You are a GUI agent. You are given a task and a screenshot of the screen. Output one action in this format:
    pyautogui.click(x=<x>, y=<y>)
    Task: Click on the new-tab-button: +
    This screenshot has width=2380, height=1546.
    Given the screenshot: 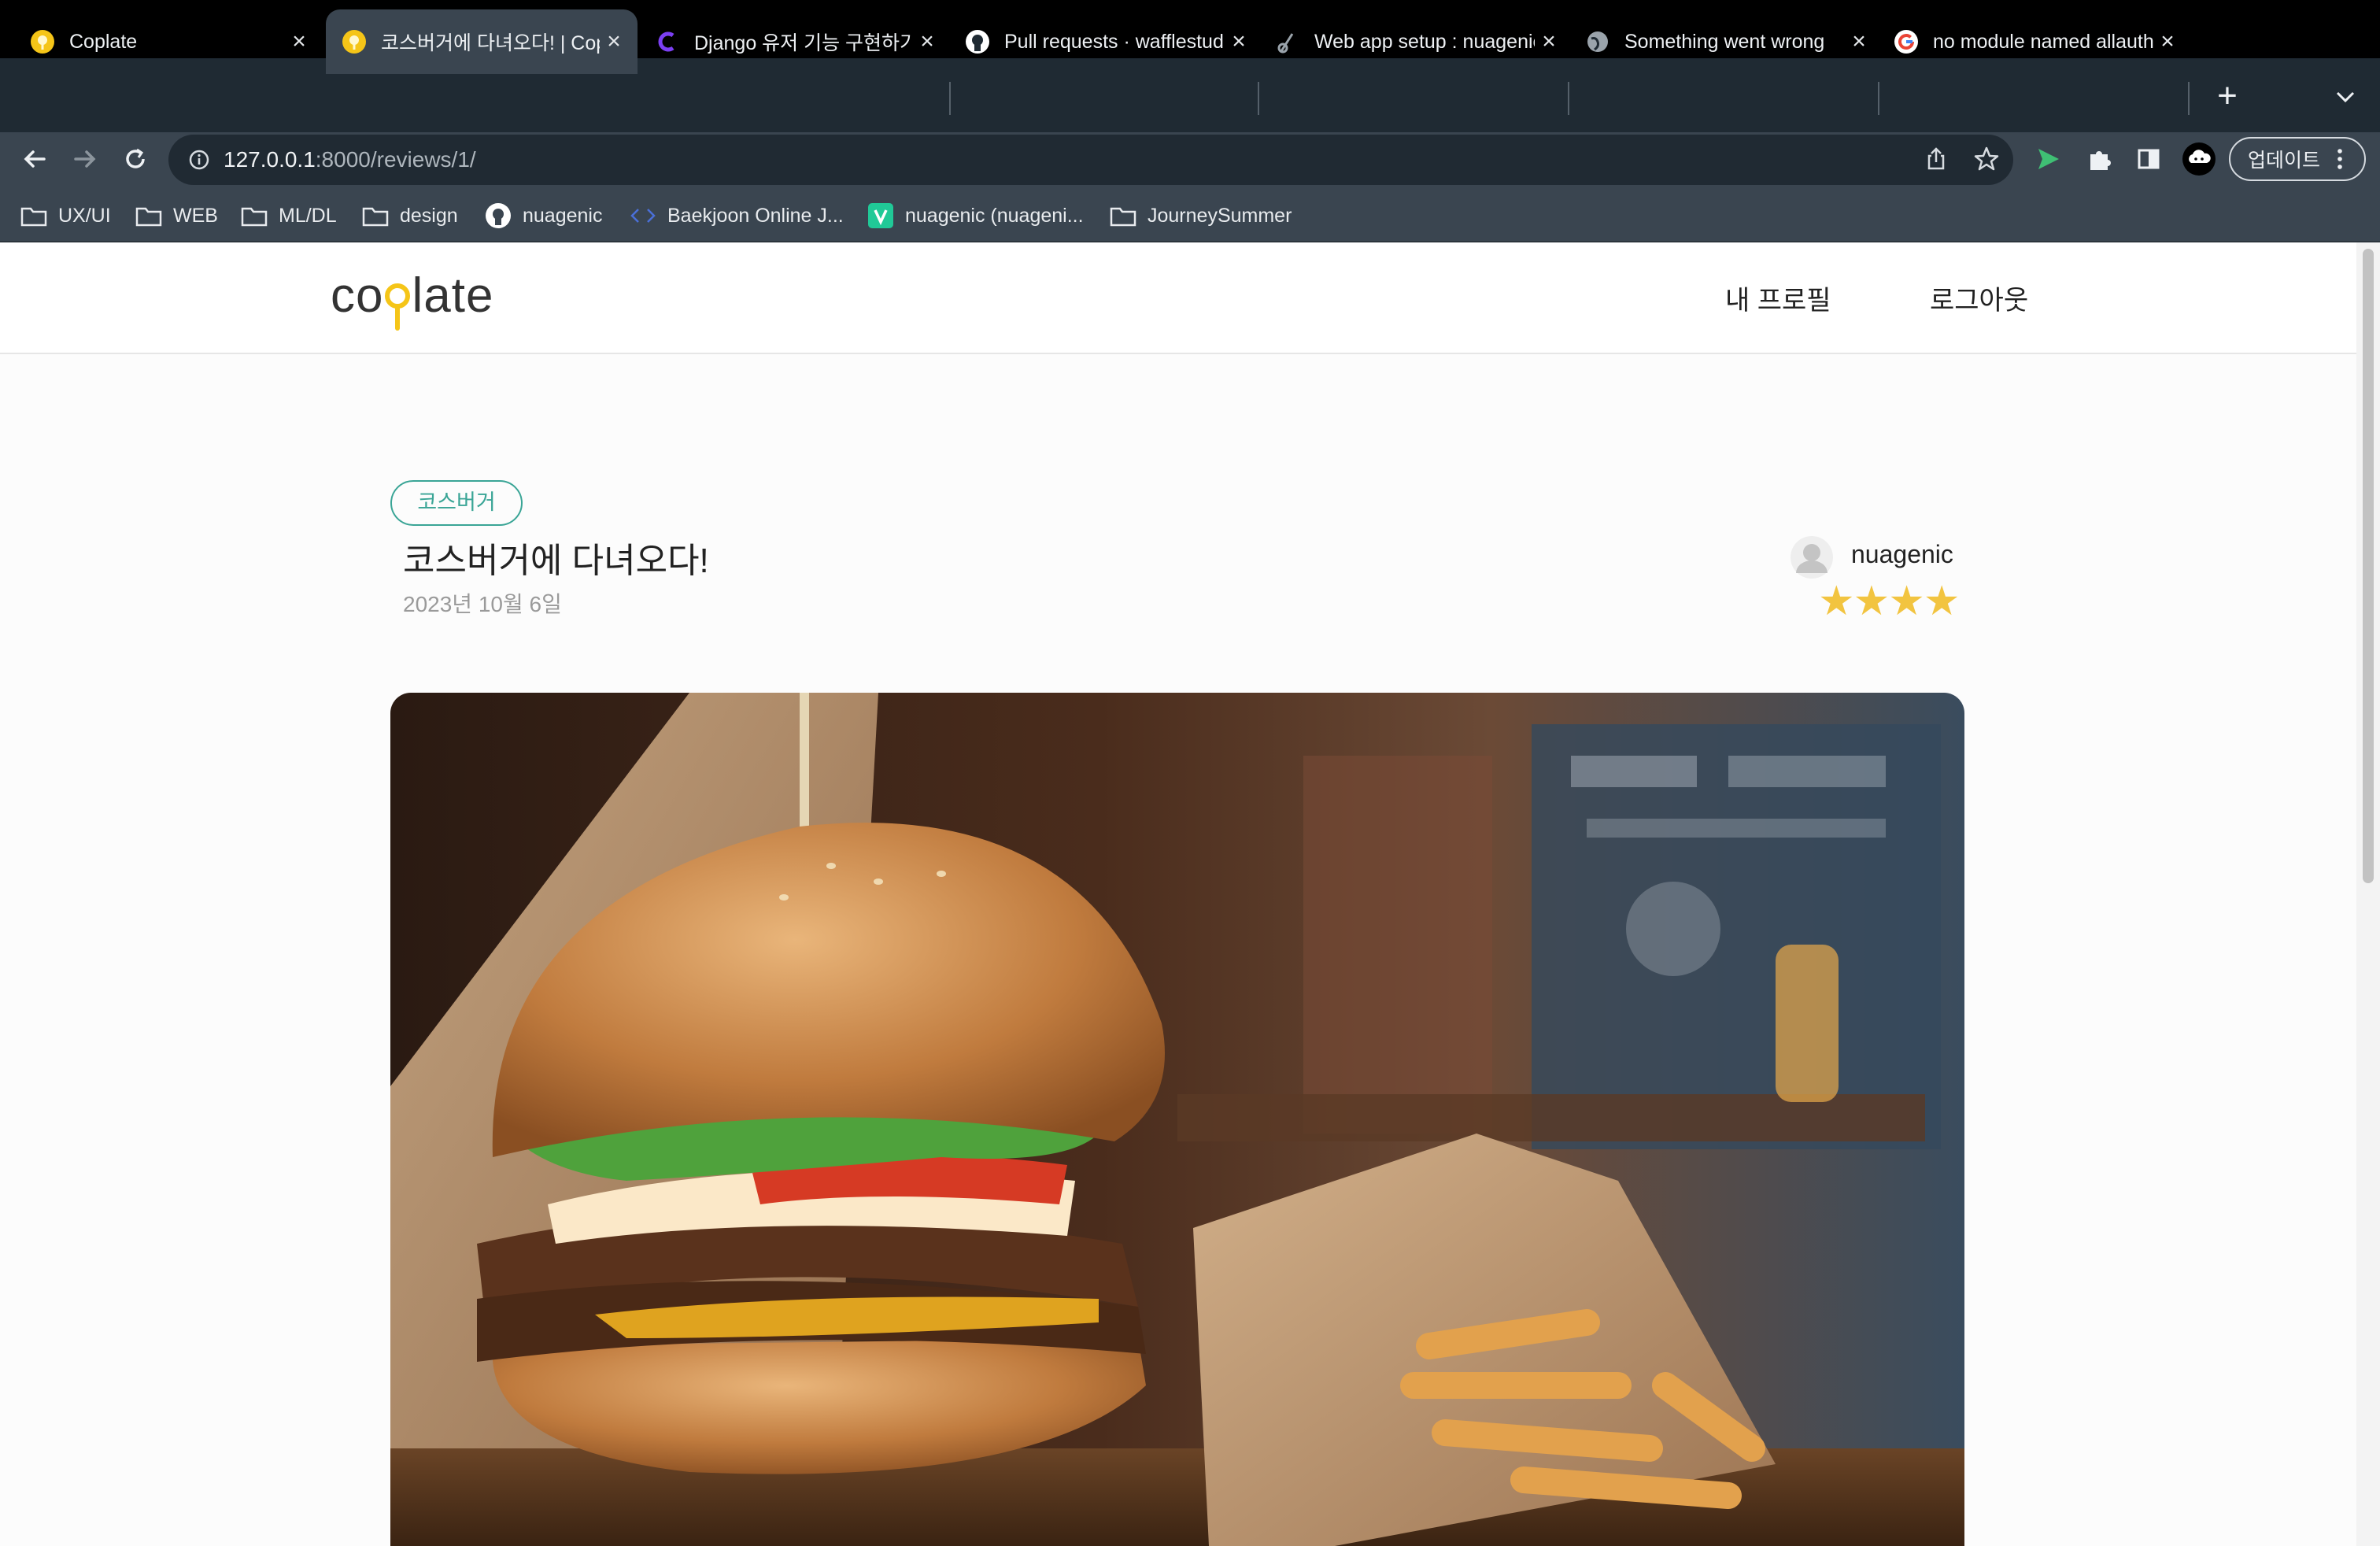 What is the action you would take?
    pyautogui.click(x=2227, y=96)
    